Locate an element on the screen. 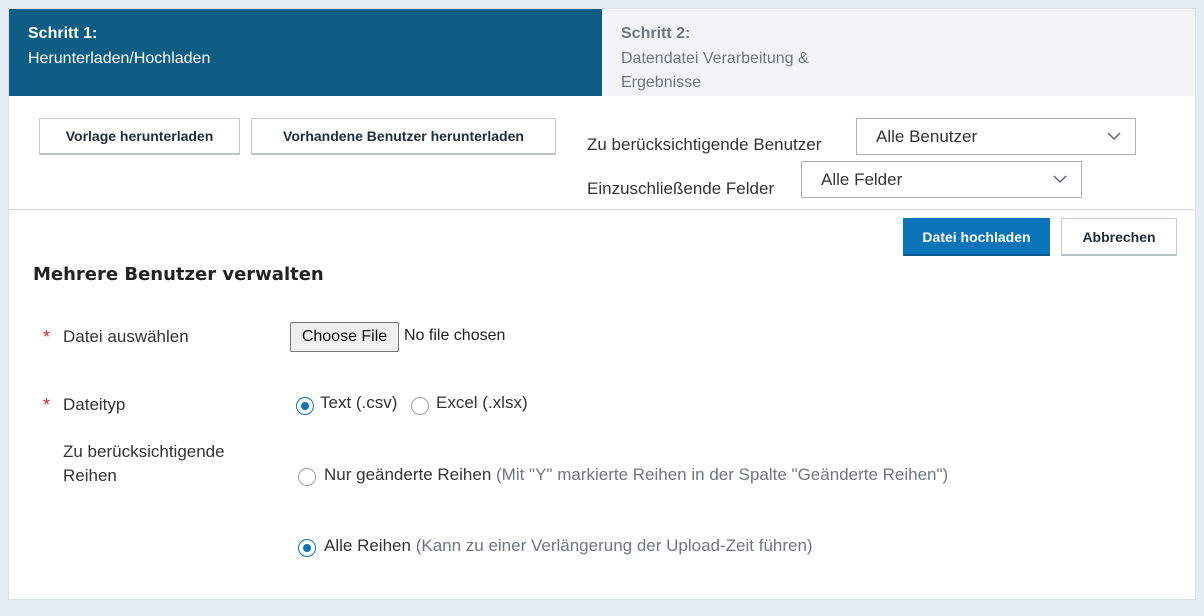 The image size is (1204, 616). file-type-label: Dateityp is located at coordinates (94, 404).